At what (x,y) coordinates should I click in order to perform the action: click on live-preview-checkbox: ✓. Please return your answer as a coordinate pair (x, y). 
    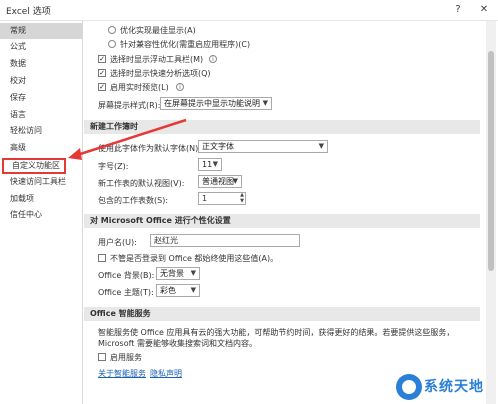
    Looking at the image, I should click on (102, 87).